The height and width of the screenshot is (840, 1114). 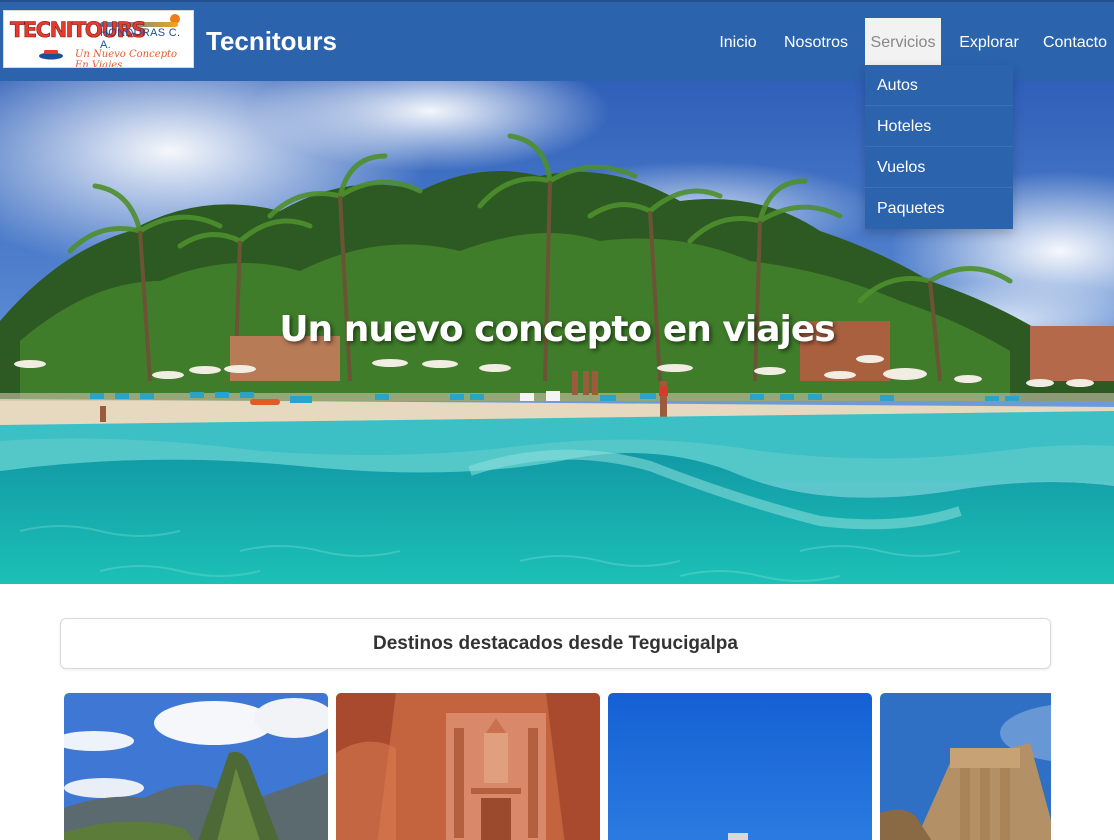 I want to click on logo-tagline: Un Nuevo Concepto En Viajes, so click(x=126, y=58).